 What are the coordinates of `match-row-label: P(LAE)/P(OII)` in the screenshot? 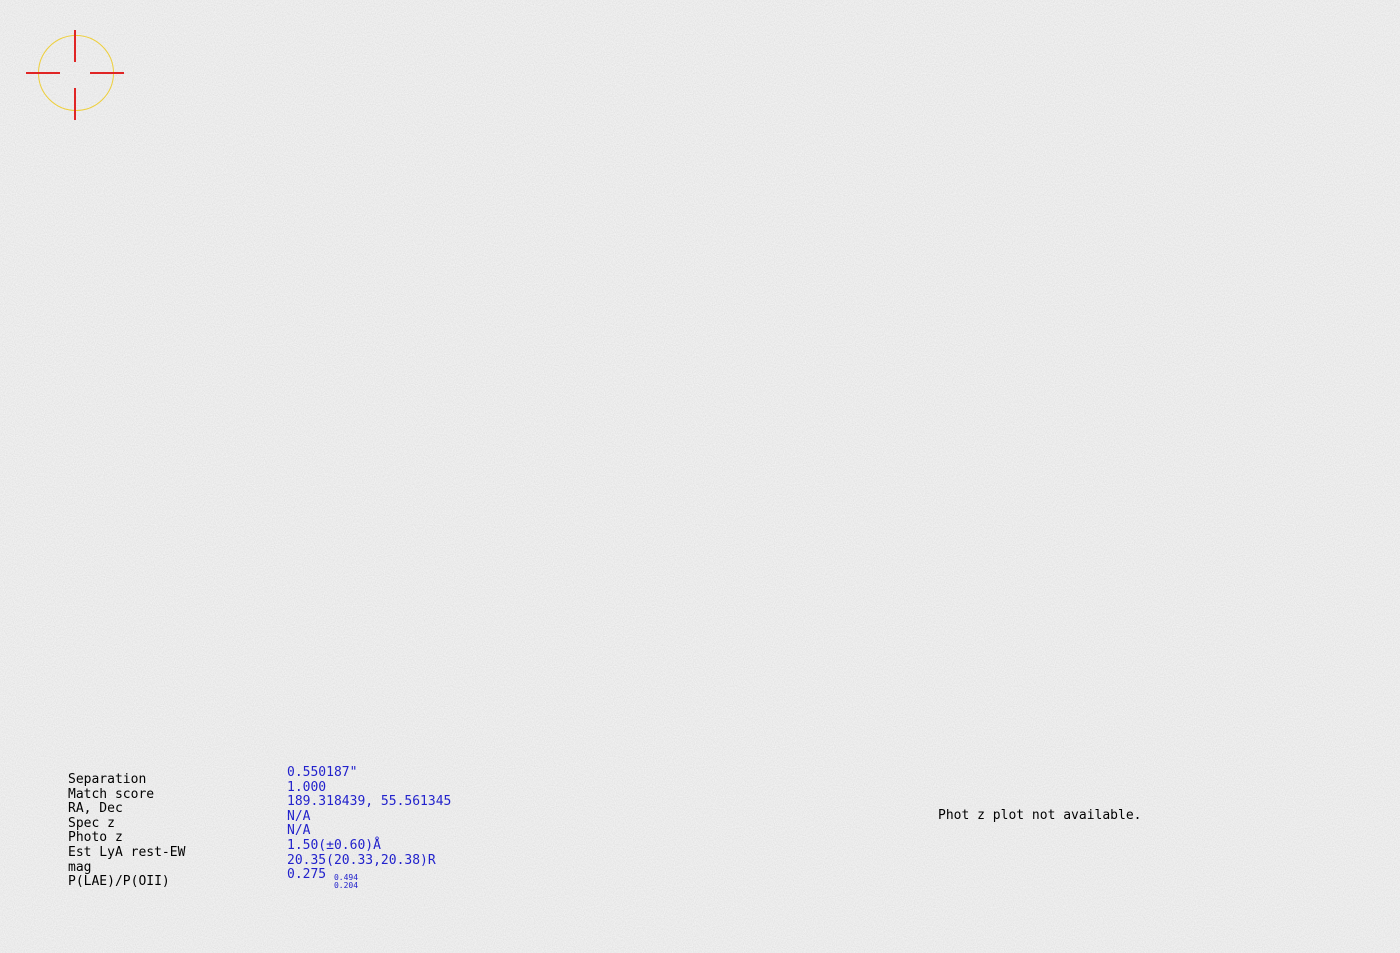 It's located at (119, 882).